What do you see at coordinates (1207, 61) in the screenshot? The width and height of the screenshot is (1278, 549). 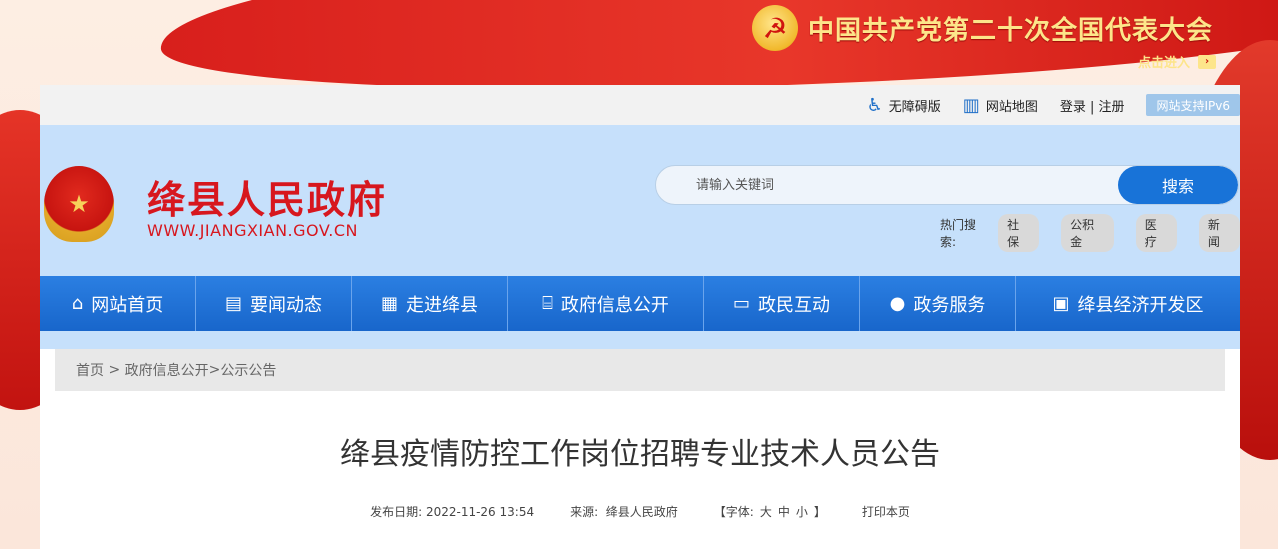 I see `enter-arrow-icon: ›` at bounding box center [1207, 61].